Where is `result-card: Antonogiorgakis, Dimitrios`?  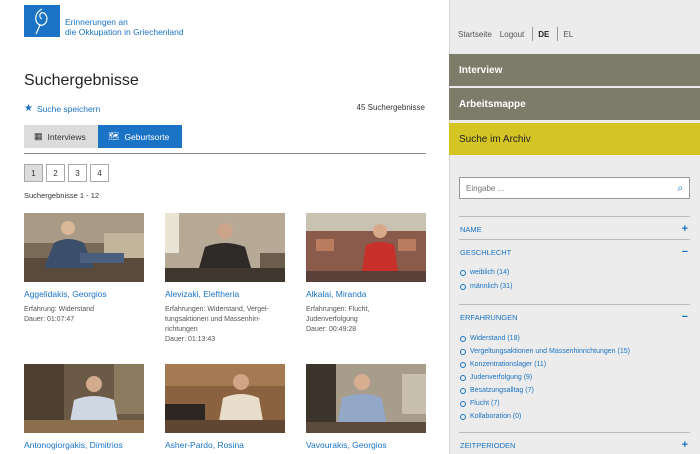
result-card: Antonogiorgakis, Dimitrios is located at coordinates (84, 407).